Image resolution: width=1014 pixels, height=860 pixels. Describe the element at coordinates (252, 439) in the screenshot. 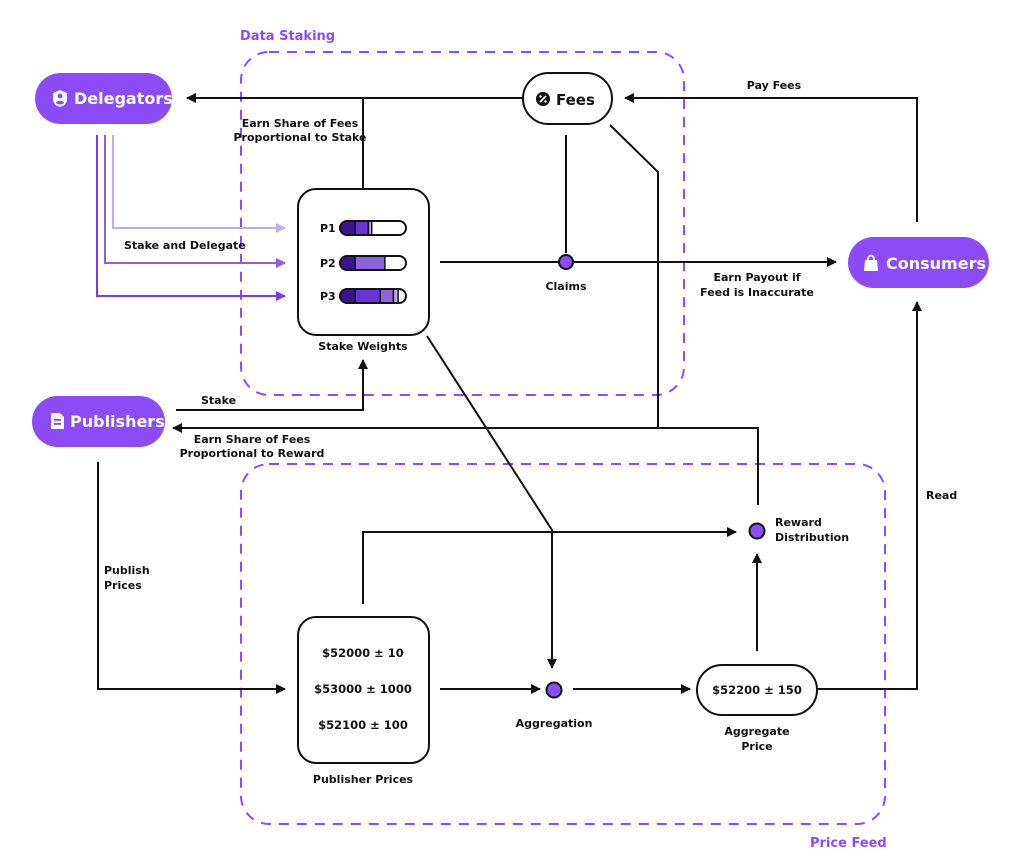

I see `label-earn-reward-1: Earn Share of Fees` at that location.